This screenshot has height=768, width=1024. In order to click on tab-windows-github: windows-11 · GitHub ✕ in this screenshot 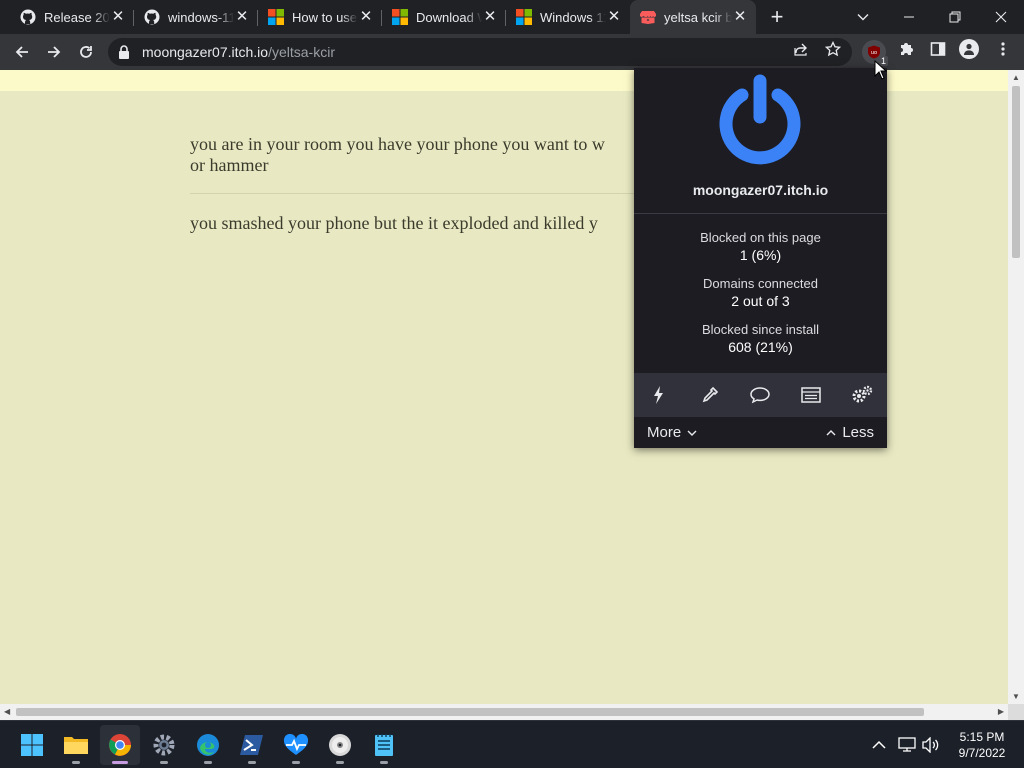, I will do `click(196, 17)`.